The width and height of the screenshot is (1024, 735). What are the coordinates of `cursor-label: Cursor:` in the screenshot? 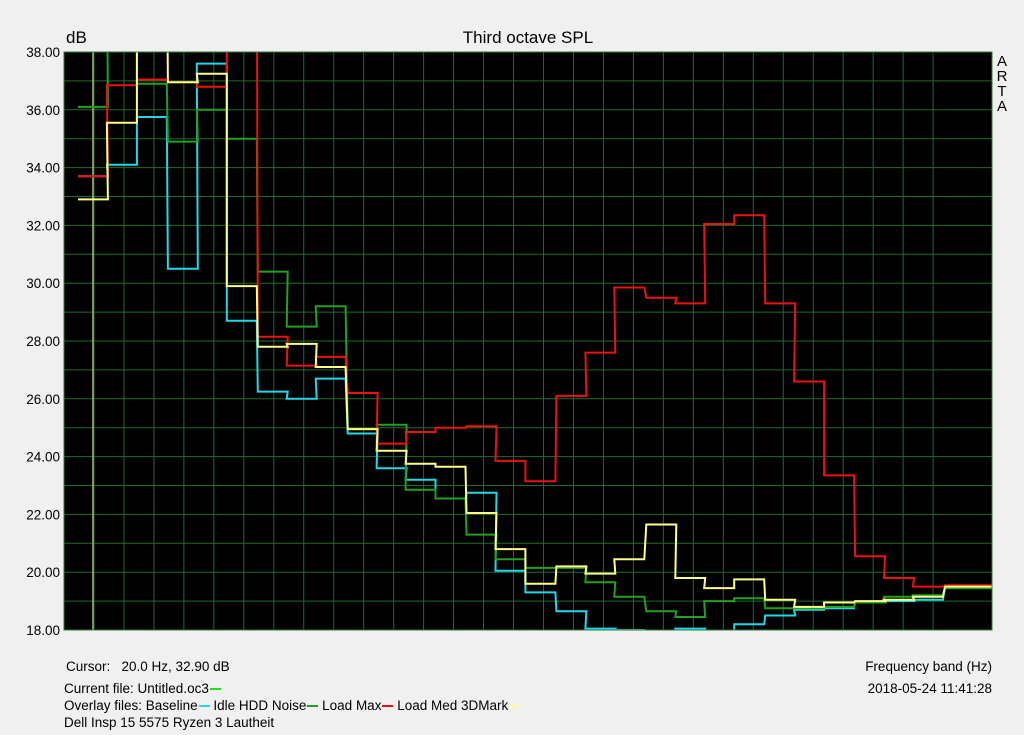 It's located at (88, 666).